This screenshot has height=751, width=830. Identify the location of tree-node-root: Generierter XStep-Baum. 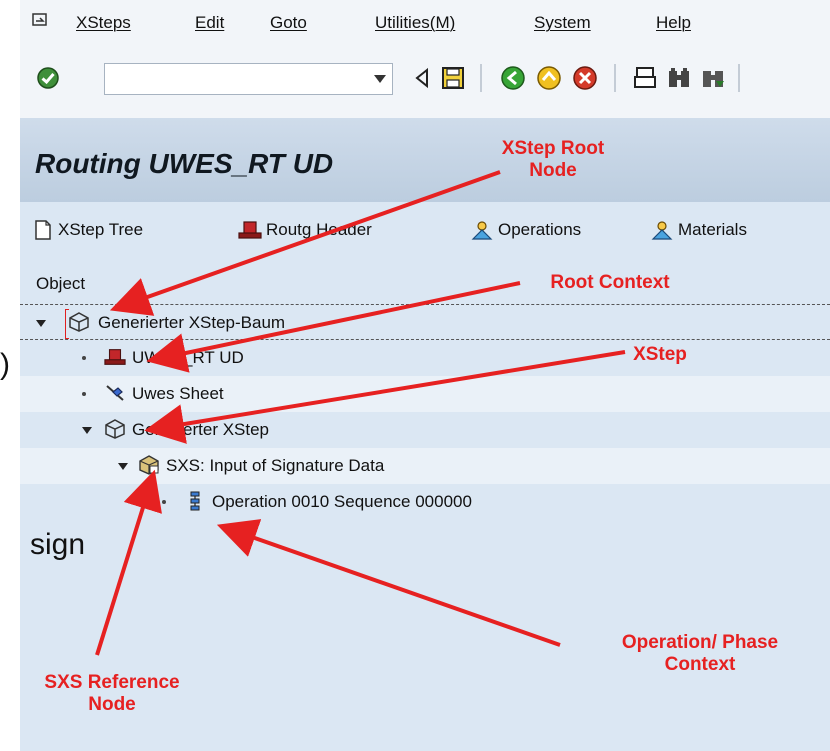
(425, 322).